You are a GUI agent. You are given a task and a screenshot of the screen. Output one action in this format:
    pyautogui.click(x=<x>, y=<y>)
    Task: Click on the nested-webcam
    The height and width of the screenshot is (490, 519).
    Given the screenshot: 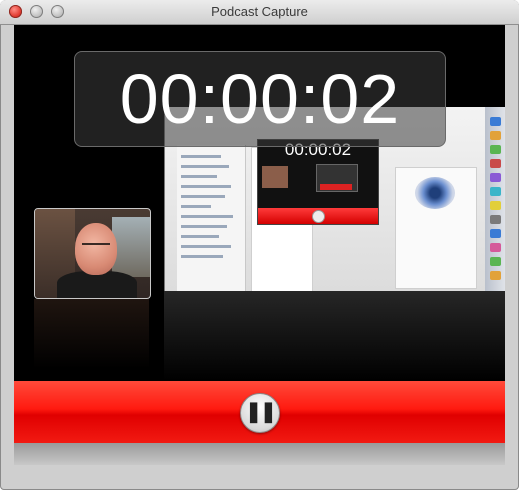 What is the action you would take?
    pyautogui.click(x=275, y=177)
    